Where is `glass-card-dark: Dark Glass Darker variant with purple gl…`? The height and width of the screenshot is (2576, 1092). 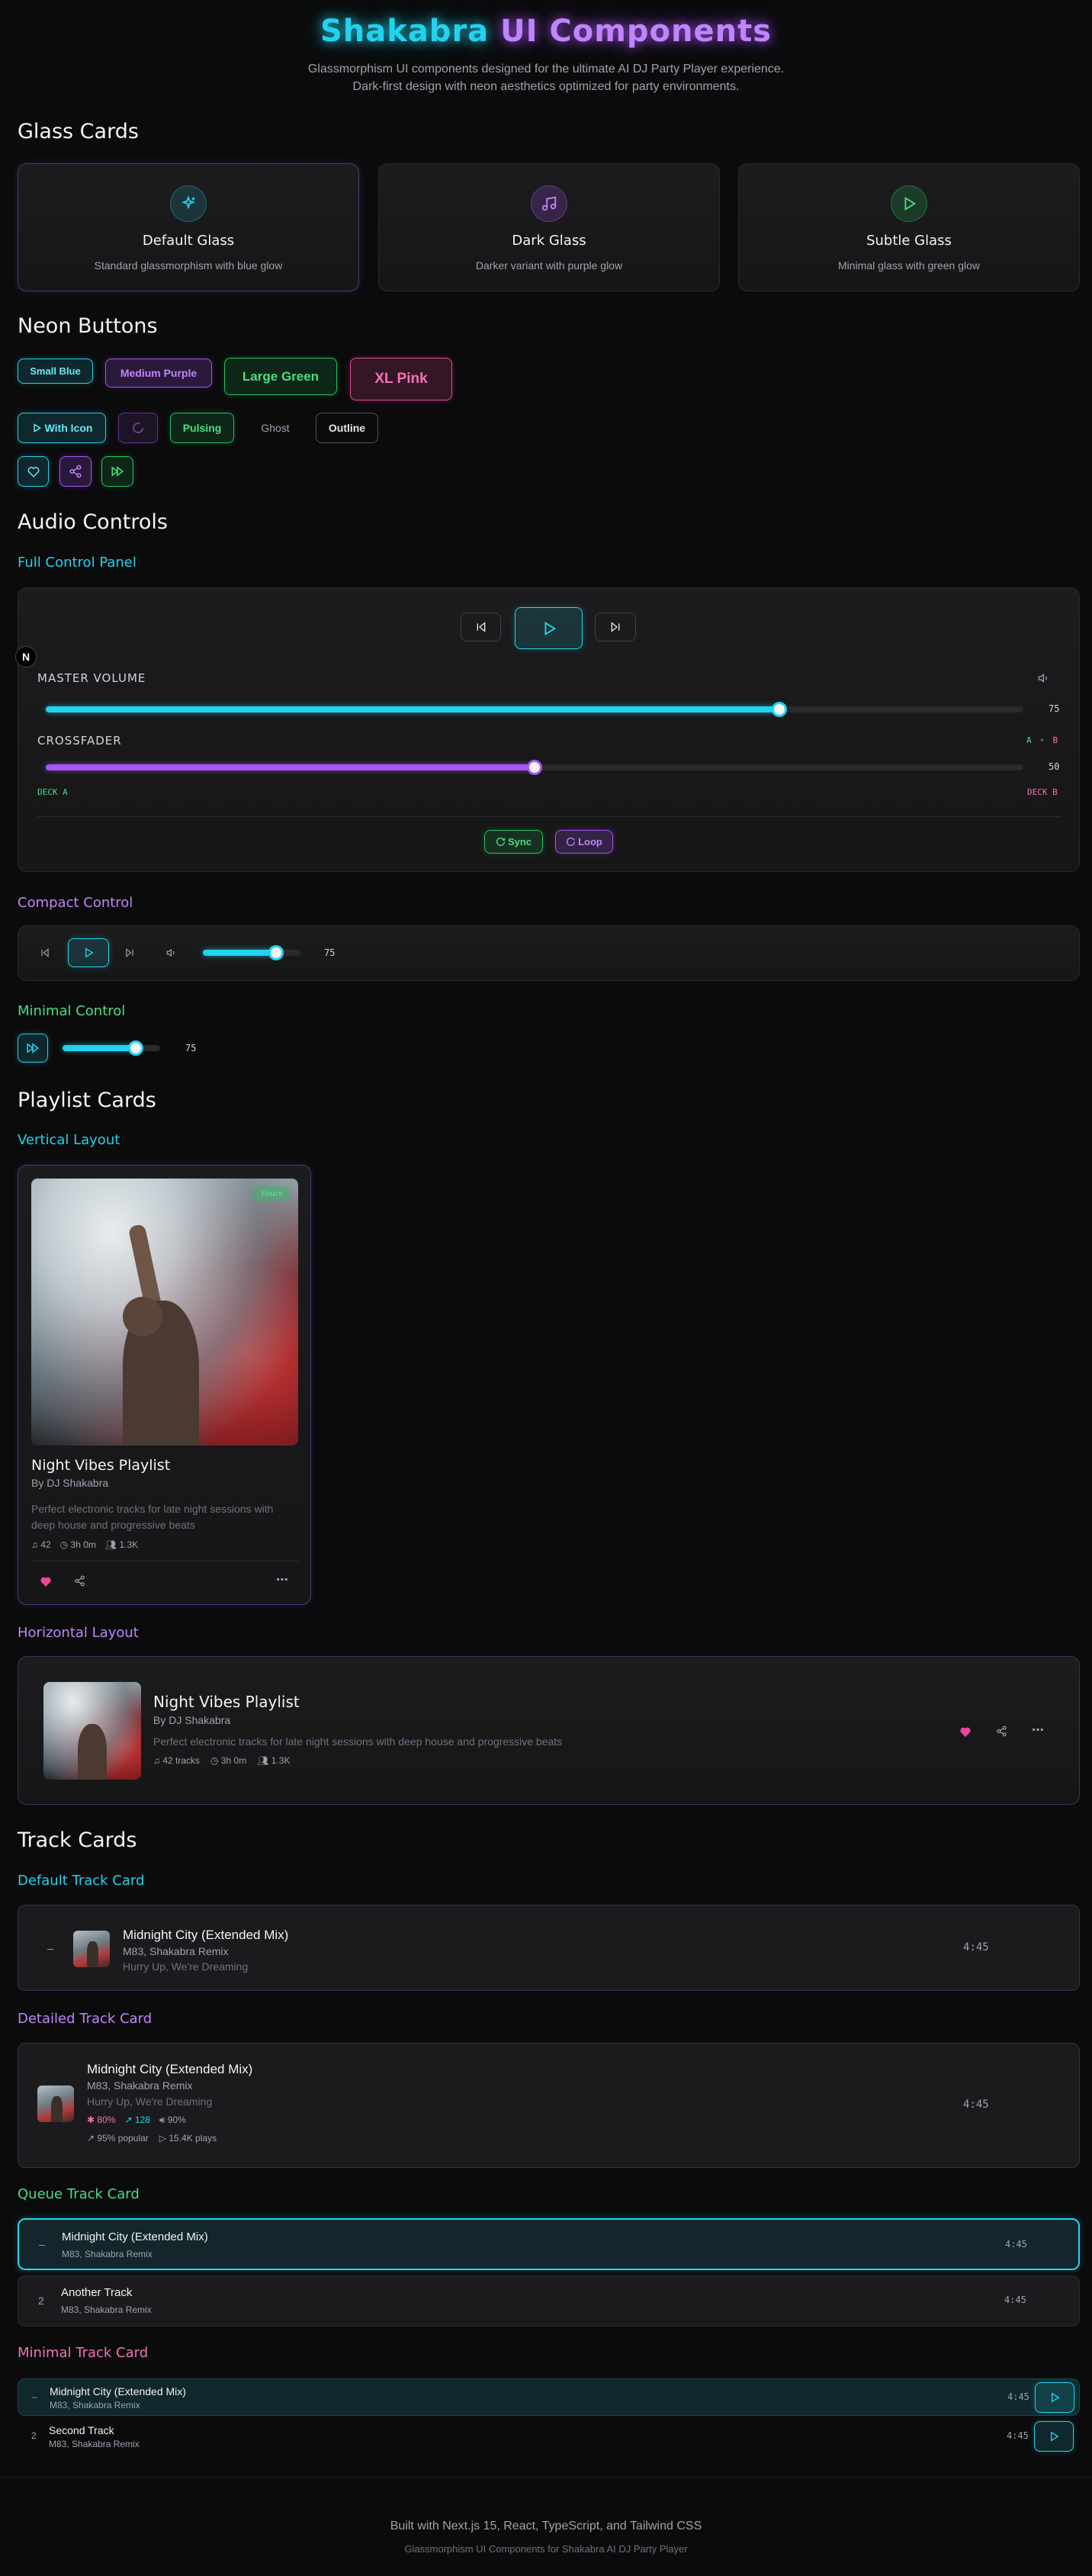
glass-card-dark: Dark Glass Darker variant with purple gl… is located at coordinates (549, 227).